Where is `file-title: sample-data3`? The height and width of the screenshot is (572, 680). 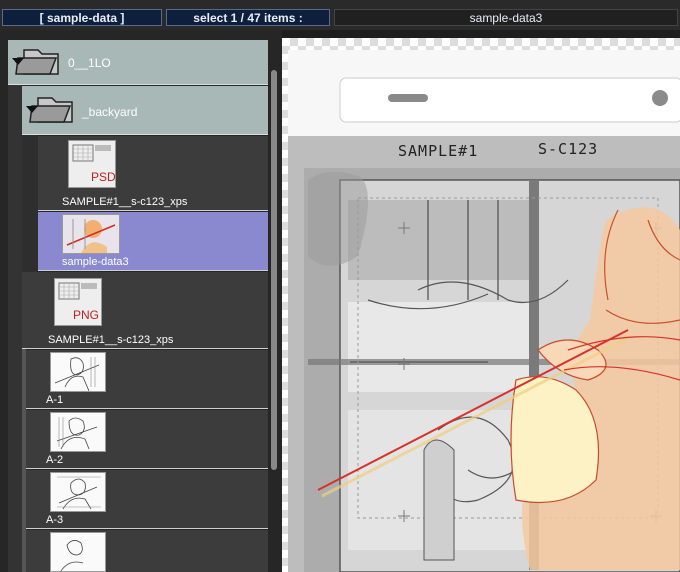
file-title: sample-data3 is located at coordinates (506, 17).